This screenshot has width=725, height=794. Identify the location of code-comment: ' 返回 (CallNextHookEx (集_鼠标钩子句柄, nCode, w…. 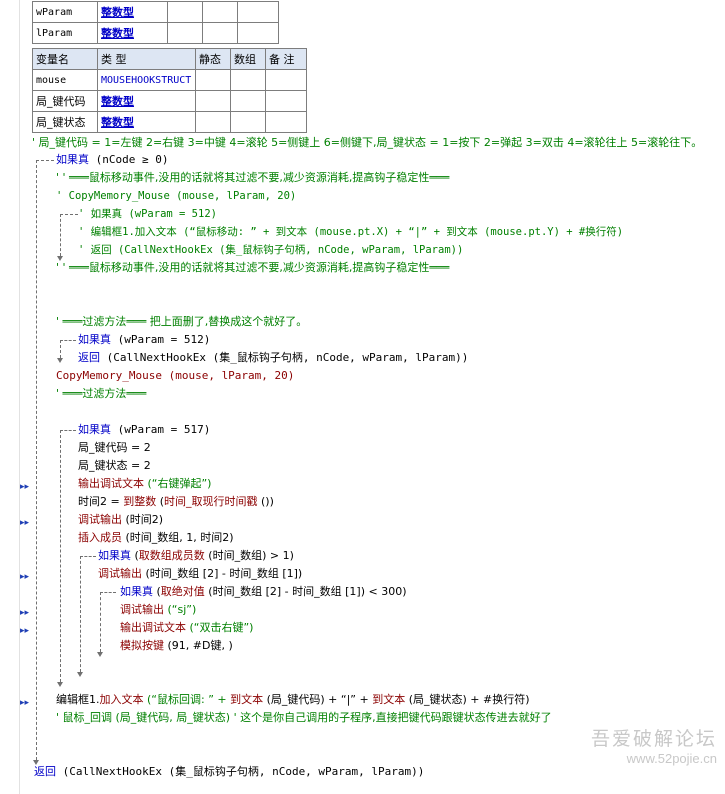
(270, 250).